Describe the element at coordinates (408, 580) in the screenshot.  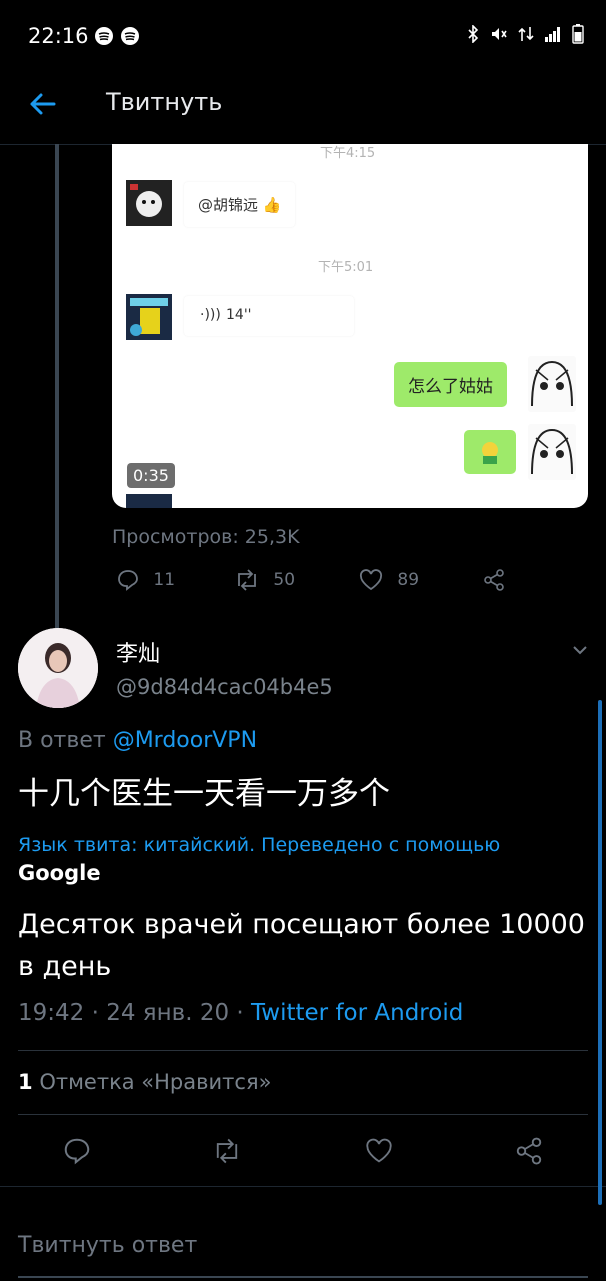
I see `like-count: 89` at that location.